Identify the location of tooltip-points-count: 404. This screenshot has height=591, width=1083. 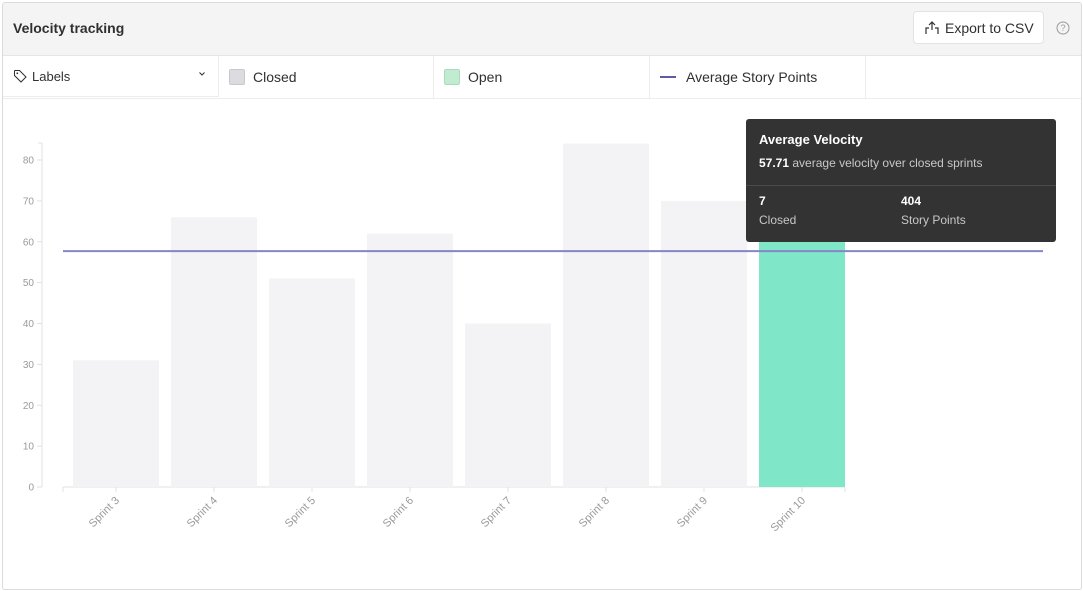
(911, 201).